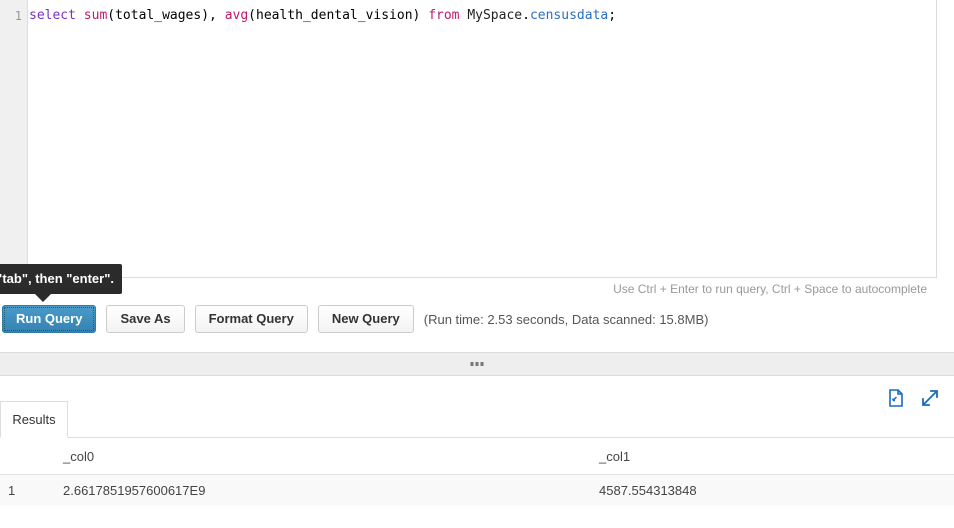 Image resolution: width=954 pixels, height=528 pixels. Describe the element at coordinates (34, 419) in the screenshot. I see `tab-results: Results` at that location.